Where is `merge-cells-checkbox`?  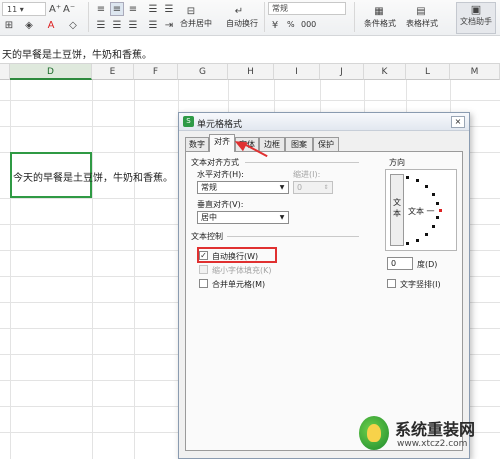 merge-cells-checkbox is located at coordinates (203, 283).